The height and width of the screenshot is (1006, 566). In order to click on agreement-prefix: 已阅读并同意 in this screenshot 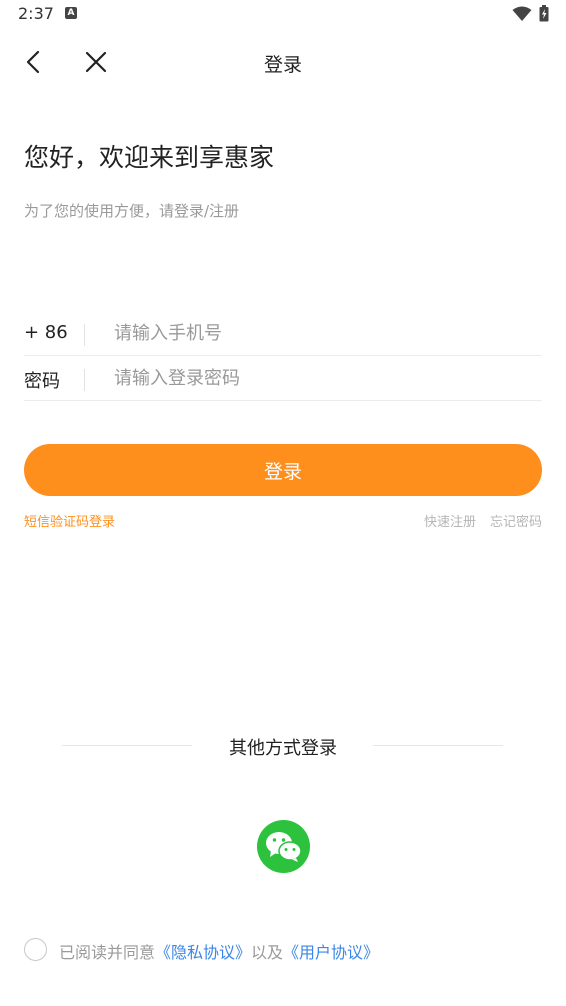, I will do `click(107, 952)`.